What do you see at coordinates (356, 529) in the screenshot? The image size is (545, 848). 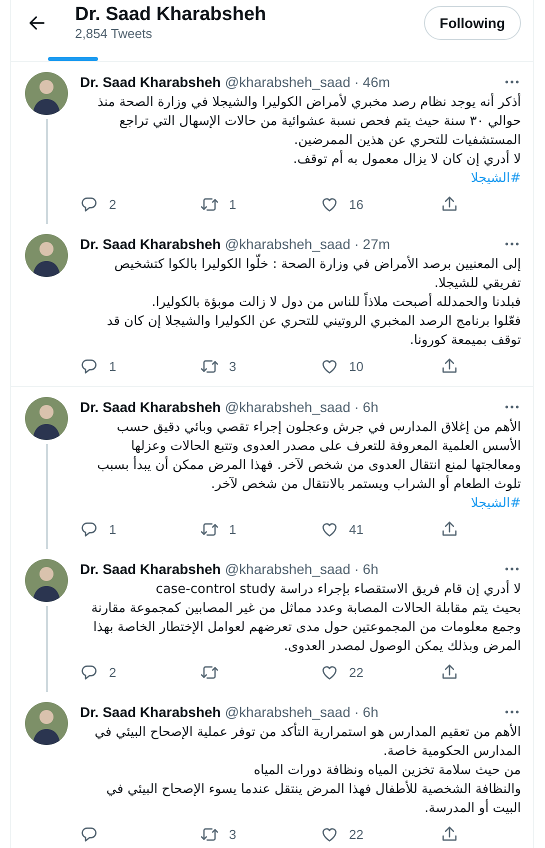 I see `like-count: 41` at bounding box center [356, 529].